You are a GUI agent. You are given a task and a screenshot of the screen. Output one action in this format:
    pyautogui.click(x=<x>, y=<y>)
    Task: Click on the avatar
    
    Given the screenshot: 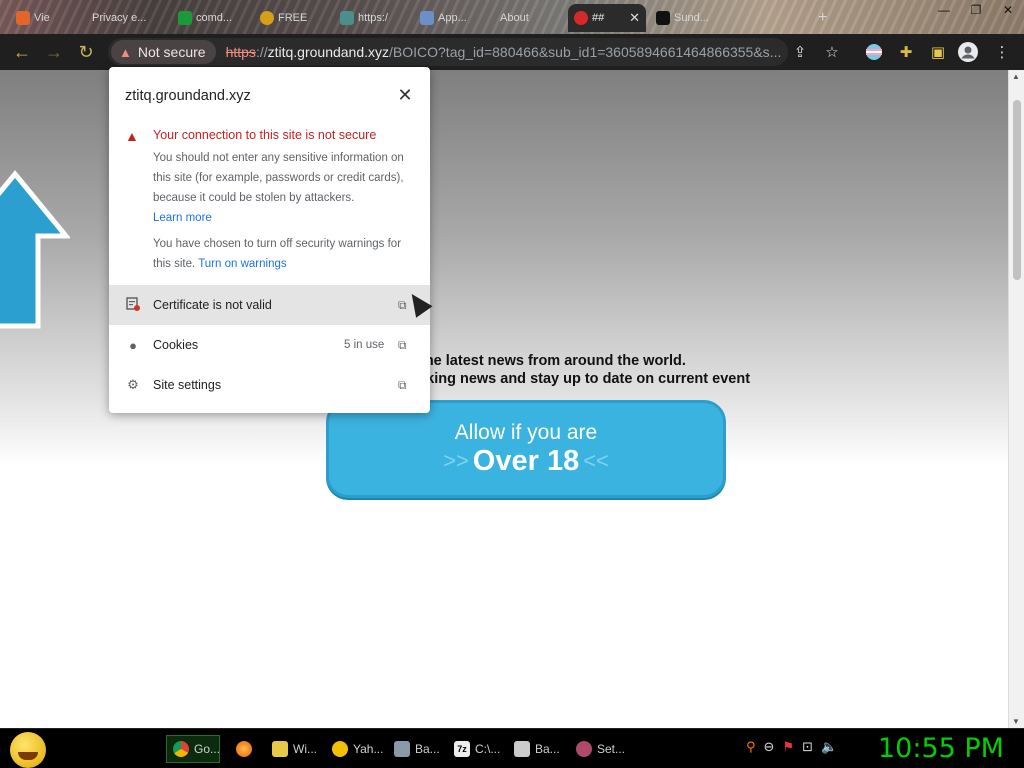 What is the action you would take?
    pyautogui.click(x=968, y=52)
    